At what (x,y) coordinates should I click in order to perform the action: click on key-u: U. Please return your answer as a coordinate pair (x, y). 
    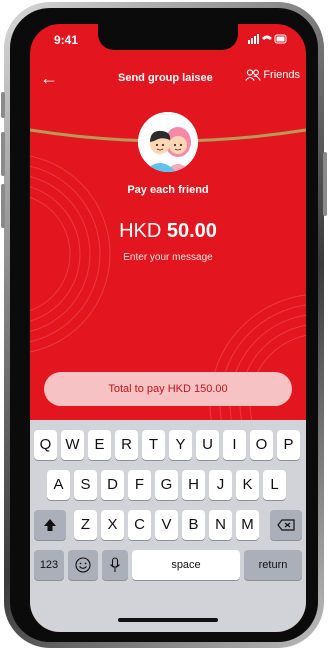
    Looking at the image, I should click on (207, 445).